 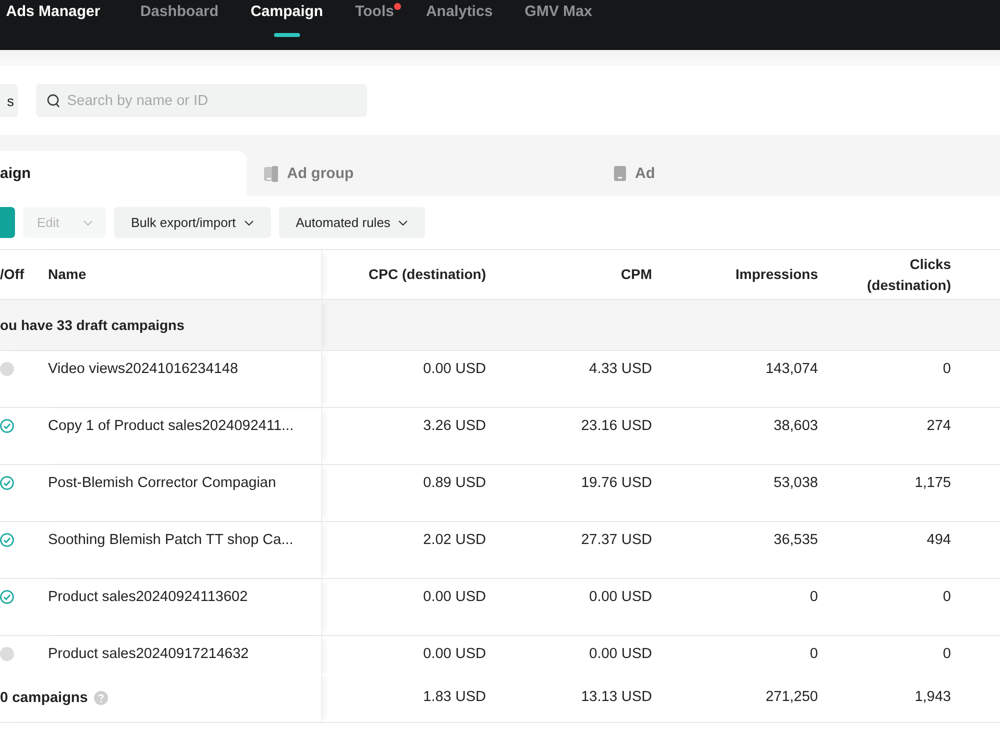 I want to click on app-title: Ads Manager, so click(x=53, y=12).